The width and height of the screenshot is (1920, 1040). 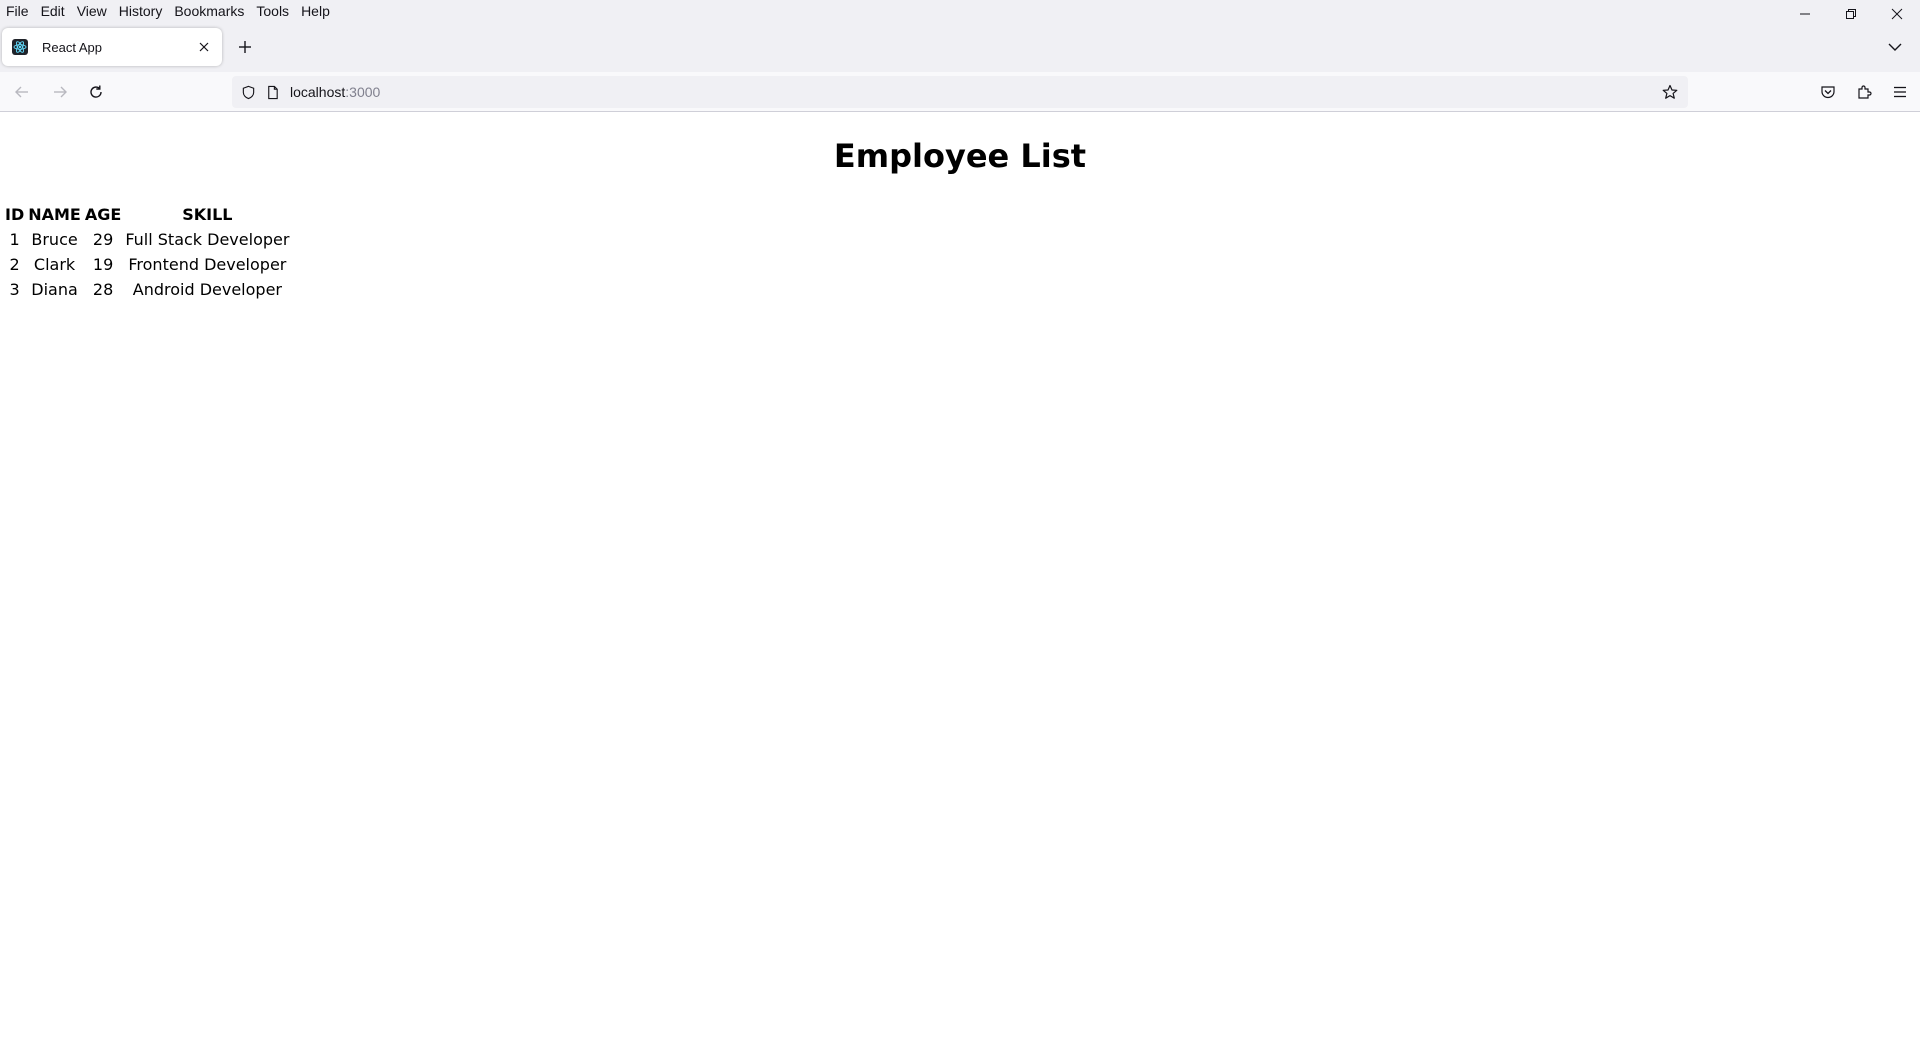 What do you see at coordinates (315, 11) in the screenshot?
I see `menu-help: Help` at bounding box center [315, 11].